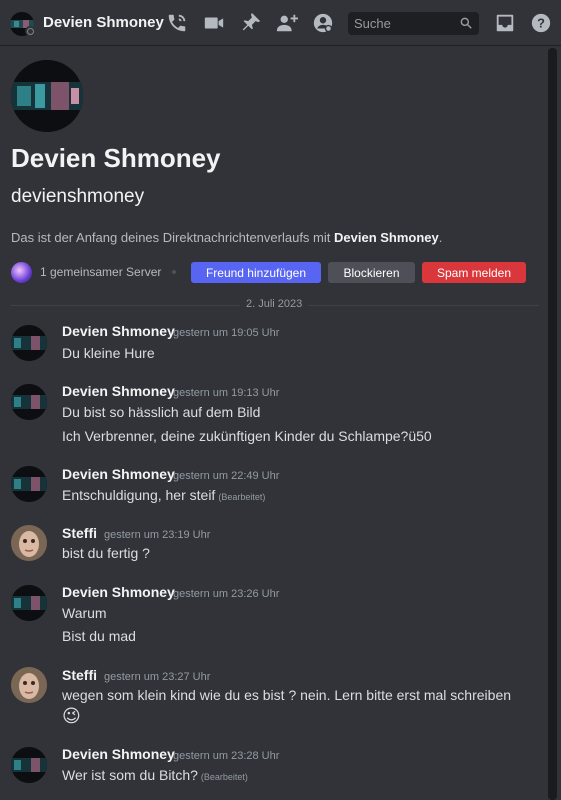 This screenshot has width=561, height=800. I want to click on message-content: bist du fertig ?, so click(106, 553).